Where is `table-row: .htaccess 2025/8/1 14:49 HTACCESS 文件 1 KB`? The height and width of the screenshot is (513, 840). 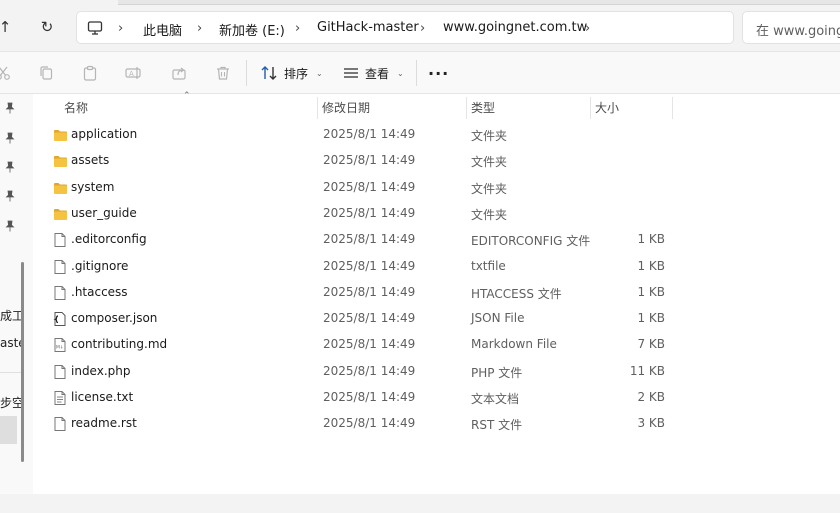
table-row: .htaccess 2025/8/1 14:49 HTACCESS 文件 1 KB is located at coordinates (436, 293).